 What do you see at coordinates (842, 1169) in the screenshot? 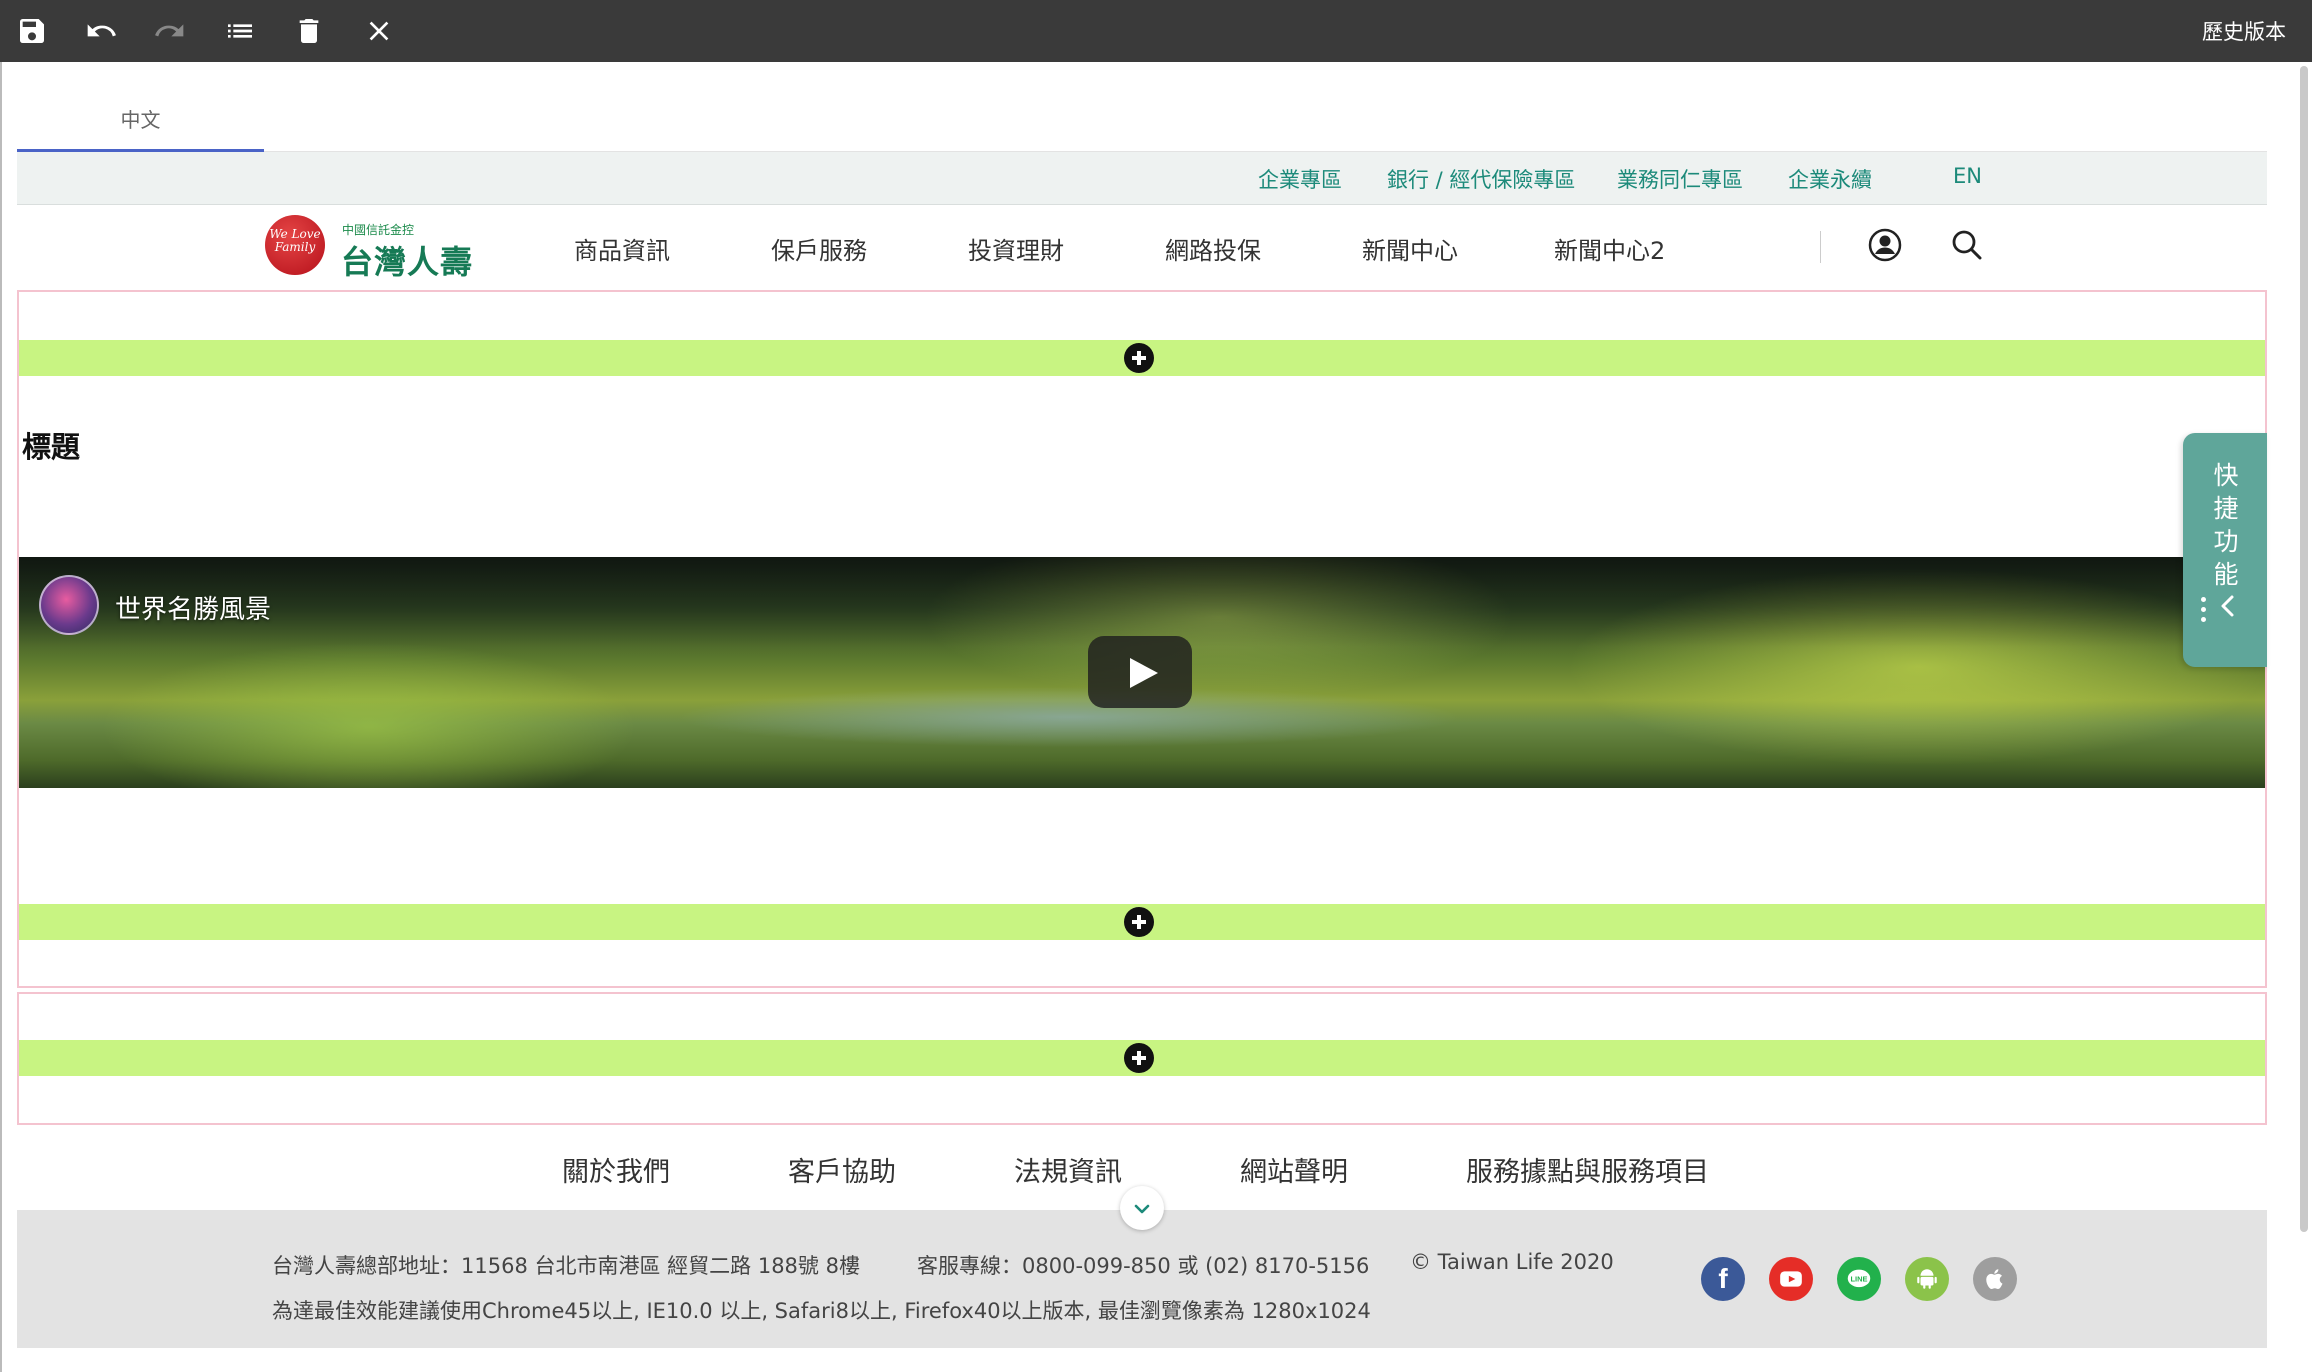
I see `footer-link-help: 客戶協助` at bounding box center [842, 1169].